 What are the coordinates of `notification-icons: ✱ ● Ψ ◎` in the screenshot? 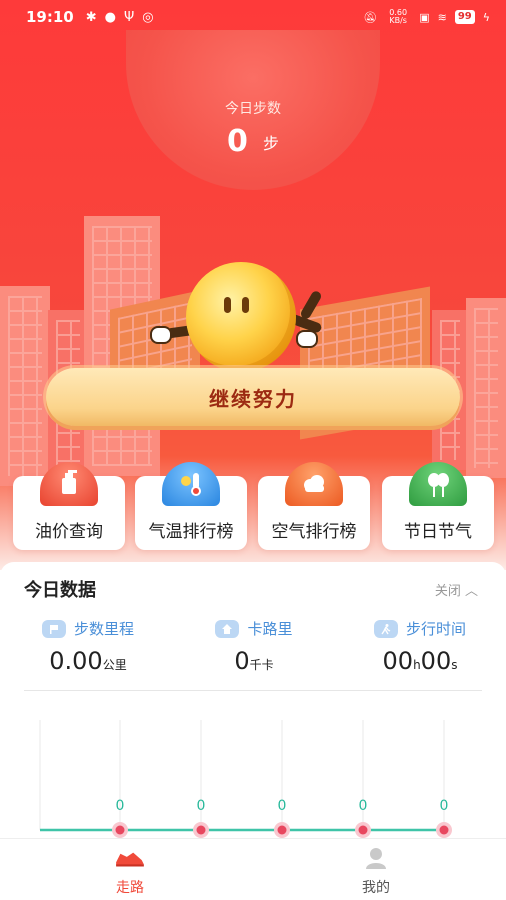 It's located at (120, 17).